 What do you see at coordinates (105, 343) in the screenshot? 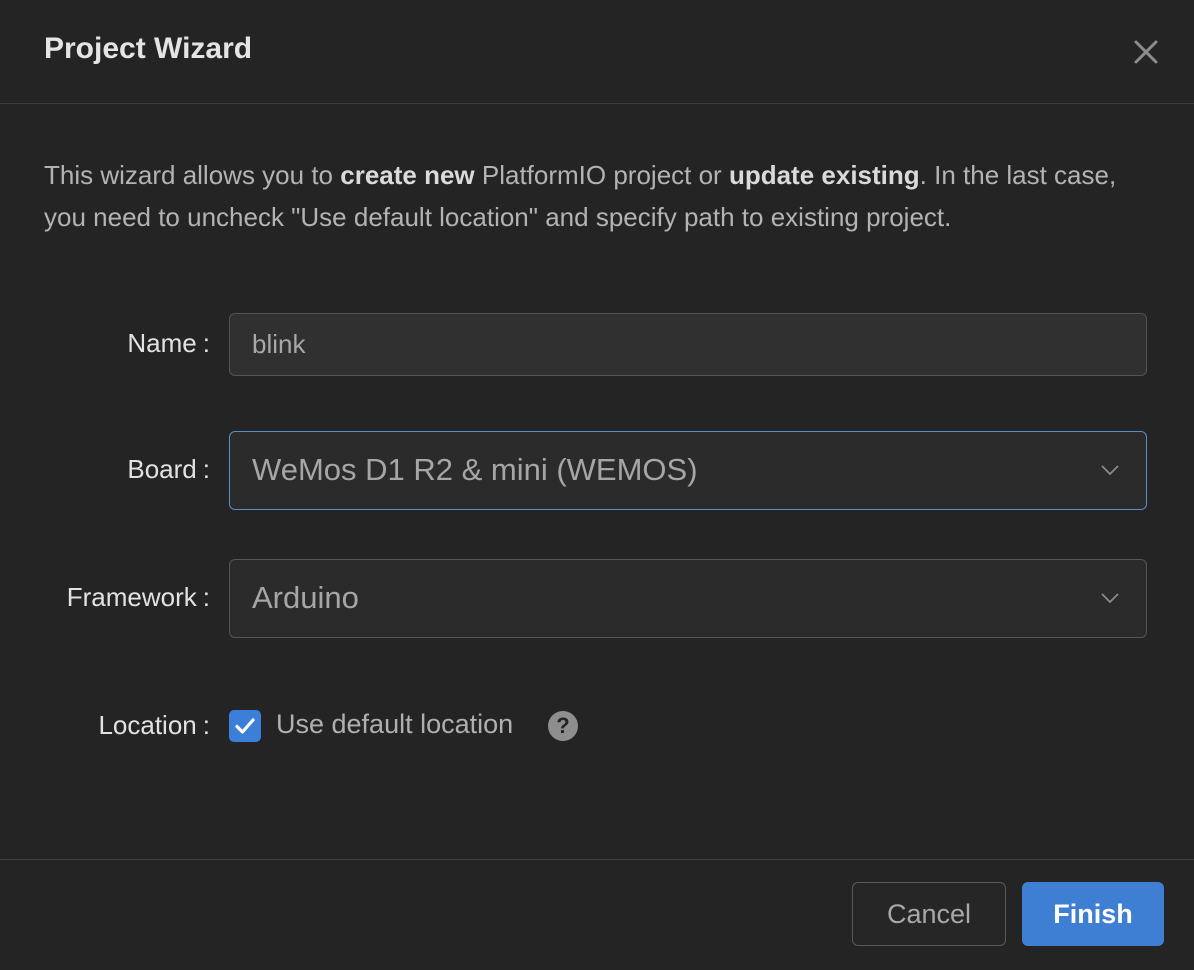
I see `name-label: Name:` at bounding box center [105, 343].